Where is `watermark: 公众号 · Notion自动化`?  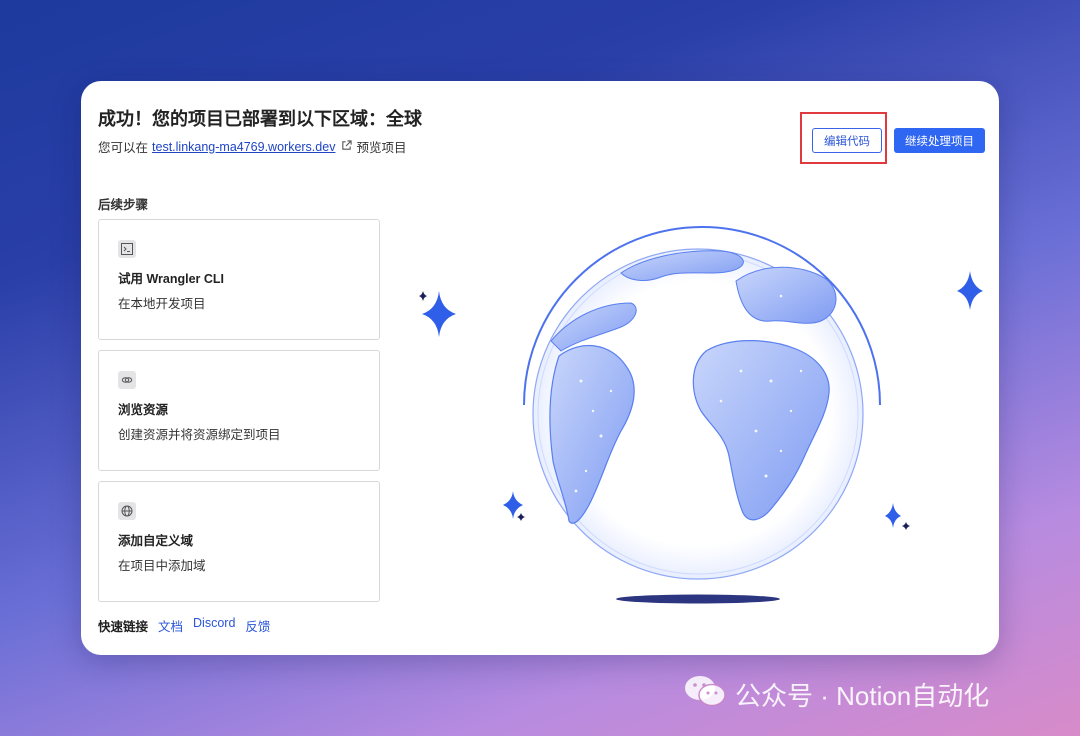 watermark: 公众号 · Notion自动化 is located at coordinates (836, 694).